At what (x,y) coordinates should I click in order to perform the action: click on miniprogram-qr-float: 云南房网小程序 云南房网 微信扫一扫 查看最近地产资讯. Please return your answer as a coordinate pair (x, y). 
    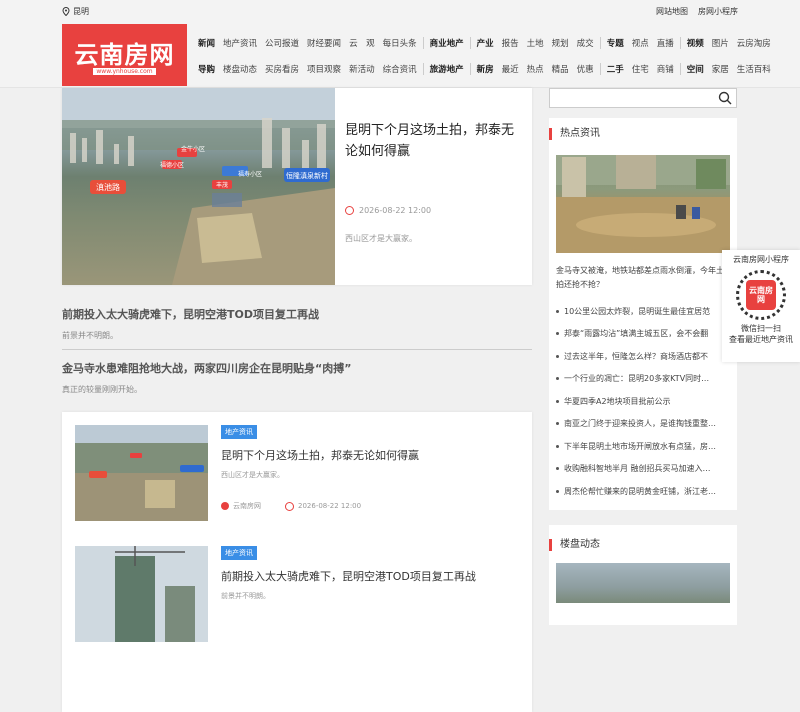
    Looking at the image, I should click on (761, 306).